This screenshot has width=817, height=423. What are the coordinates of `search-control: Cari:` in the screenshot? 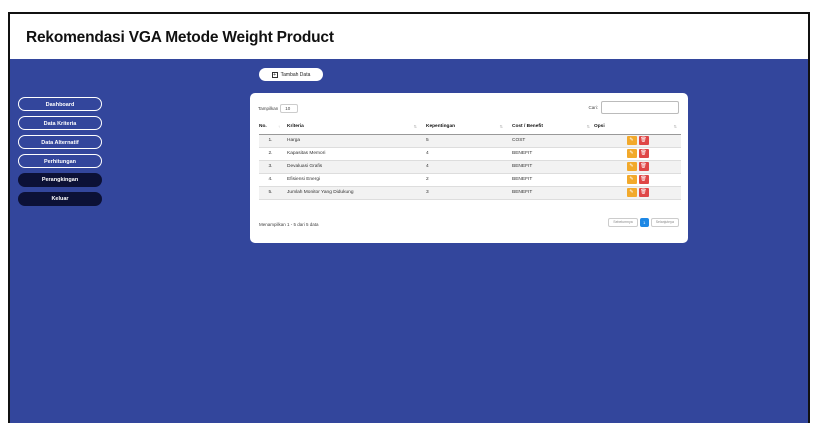 It's located at (633, 107).